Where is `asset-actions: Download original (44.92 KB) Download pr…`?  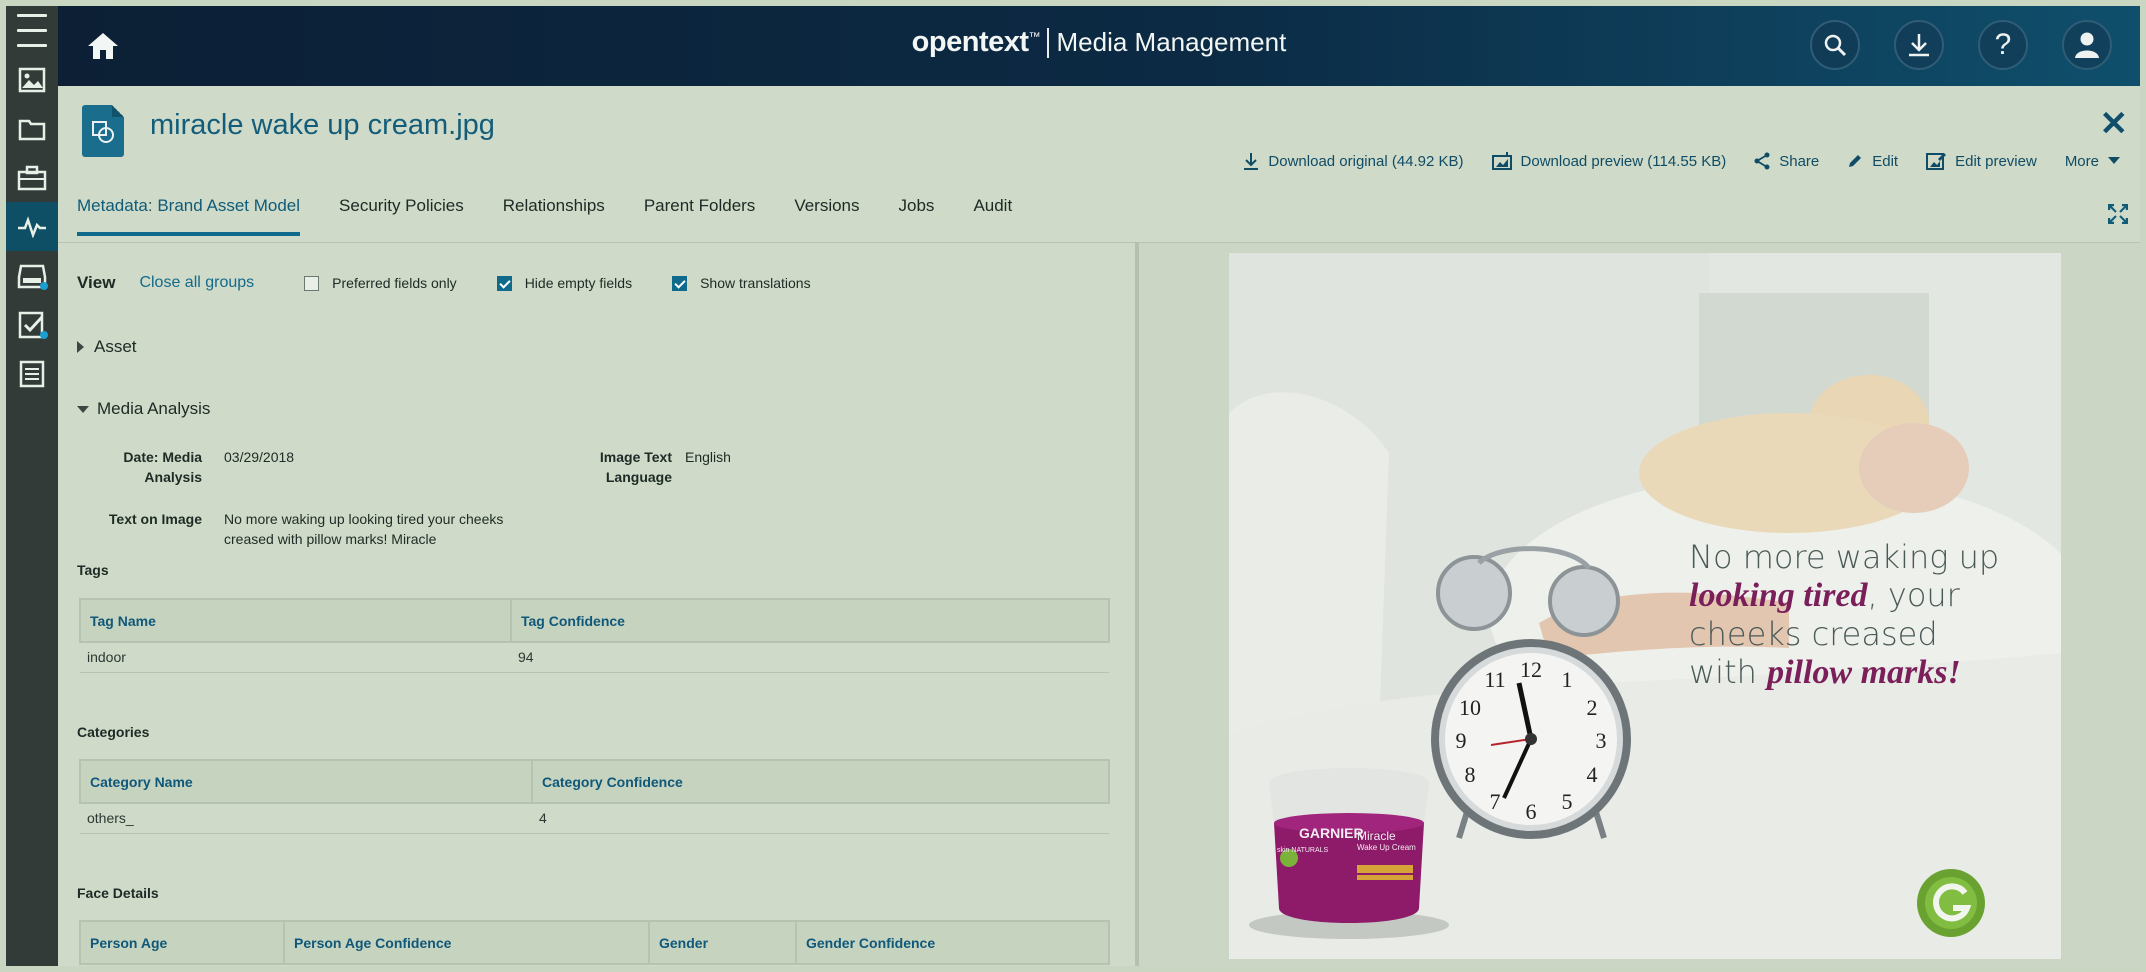 asset-actions: Download original (44.92 KB) Download pr… is located at coordinates (1681, 161).